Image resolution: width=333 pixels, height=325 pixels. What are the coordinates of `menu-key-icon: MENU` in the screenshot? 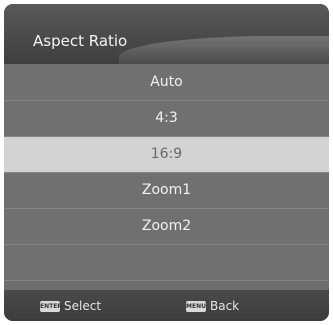 It's located at (196, 306).